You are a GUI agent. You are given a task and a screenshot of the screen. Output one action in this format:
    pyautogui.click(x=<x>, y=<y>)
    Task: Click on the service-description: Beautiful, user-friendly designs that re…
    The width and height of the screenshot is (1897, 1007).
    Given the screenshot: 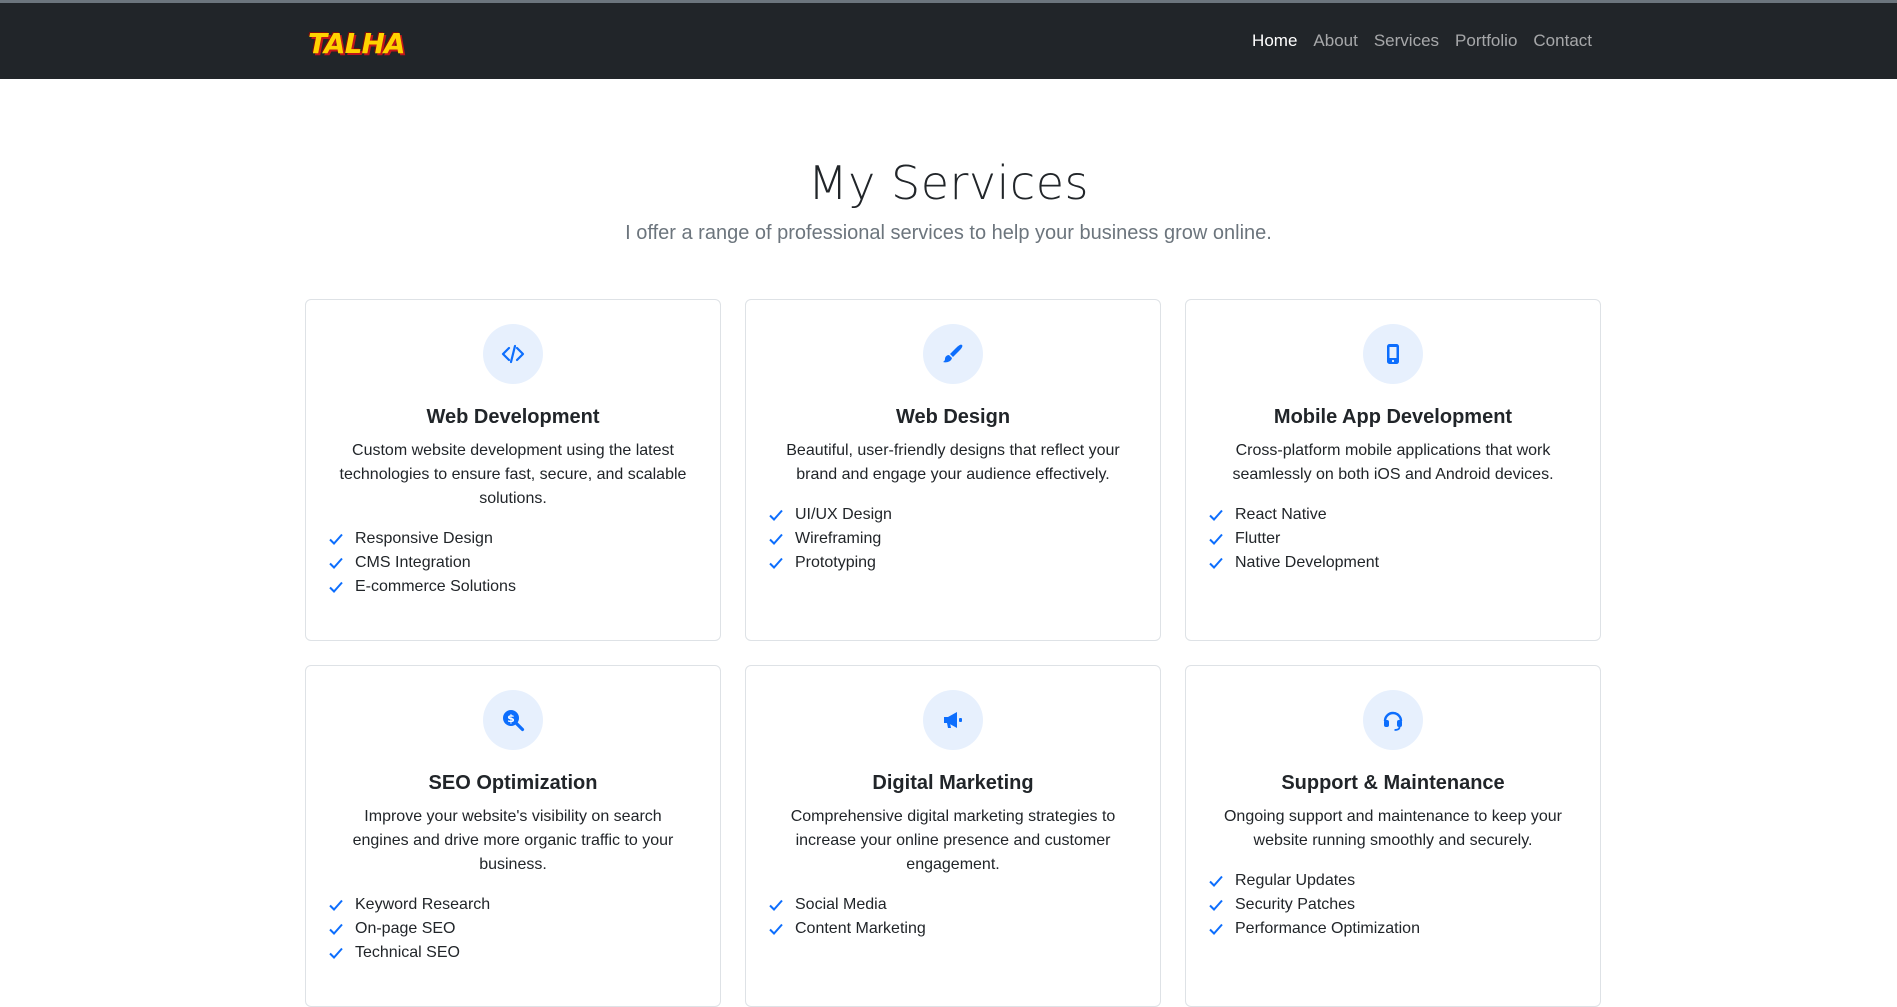 What is the action you would take?
    pyautogui.click(x=953, y=462)
    